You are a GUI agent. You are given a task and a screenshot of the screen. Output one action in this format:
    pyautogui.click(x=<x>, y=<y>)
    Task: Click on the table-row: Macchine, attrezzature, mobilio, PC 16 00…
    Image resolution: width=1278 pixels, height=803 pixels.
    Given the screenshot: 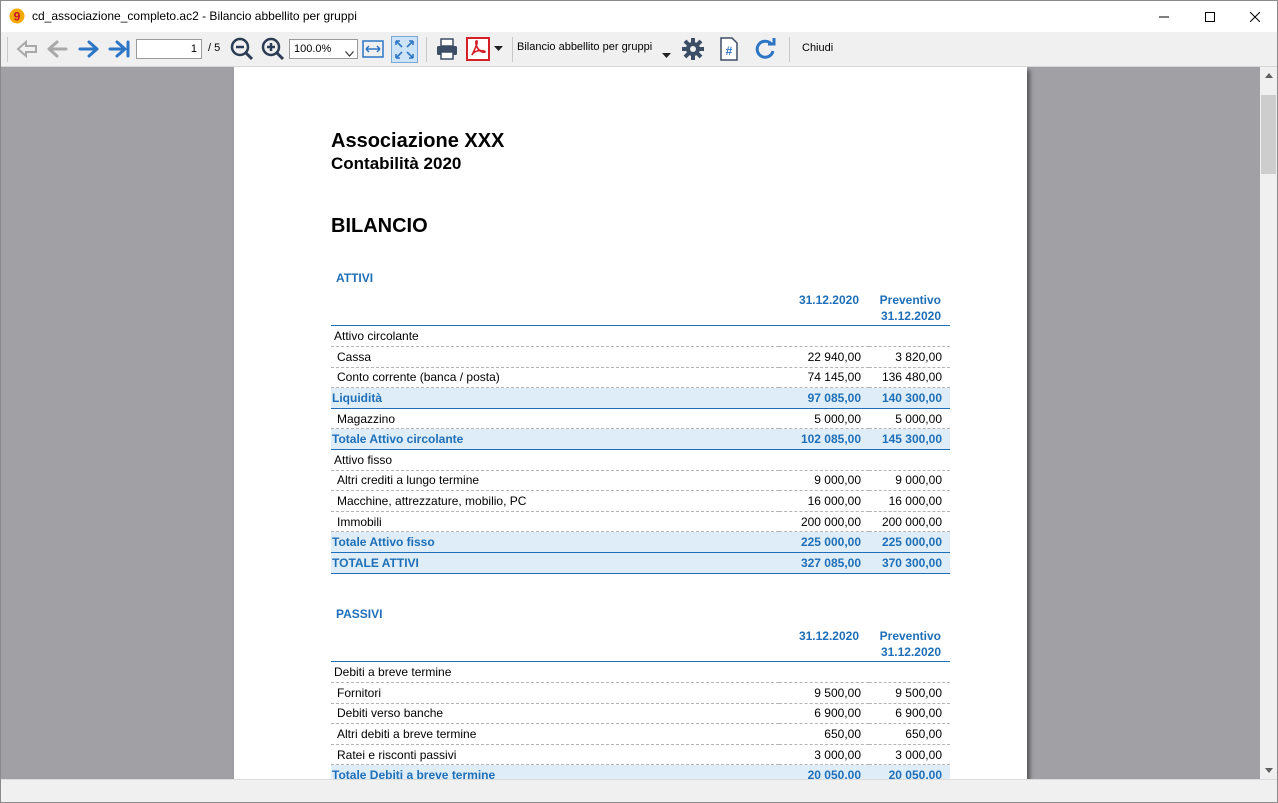 What is the action you would take?
    pyautogui.click(x=640, y=501)
    